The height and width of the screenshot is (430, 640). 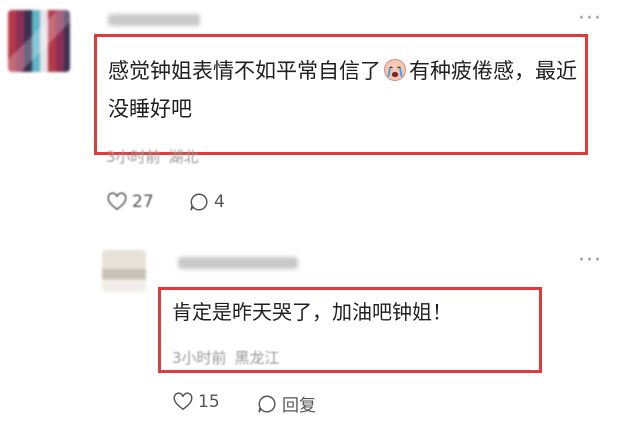 What do you see at coordinates (257, 358) in the screenshot?
I see `comment-location: 黑龙江` at bounding box center [257, 358].